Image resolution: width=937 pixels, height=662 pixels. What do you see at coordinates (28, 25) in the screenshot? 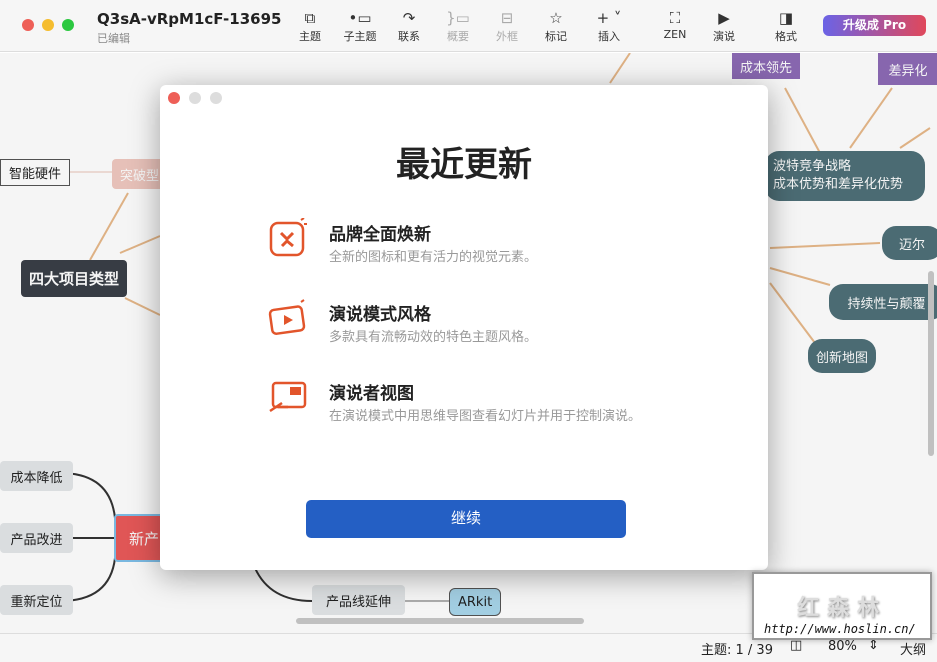
I see `close-window-button` at bounding box center [28, 25].